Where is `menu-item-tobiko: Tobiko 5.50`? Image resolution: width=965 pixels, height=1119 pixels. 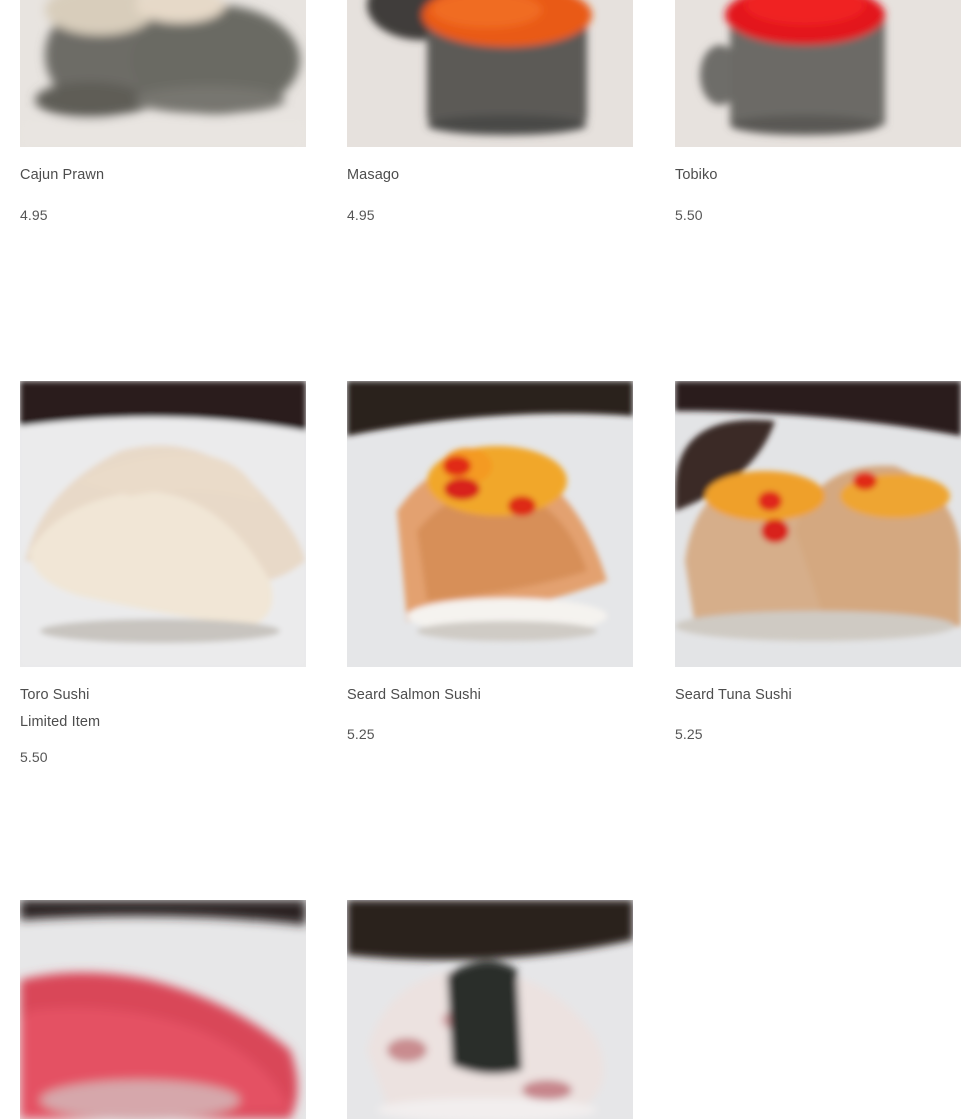 menu-item-tobiko: Tobiko 5.50 is located at coordinates (818, 115).